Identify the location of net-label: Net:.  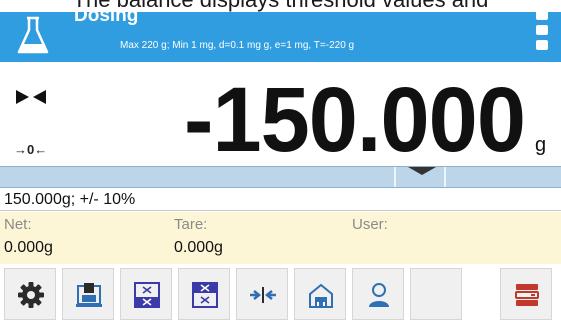
(18, 224).